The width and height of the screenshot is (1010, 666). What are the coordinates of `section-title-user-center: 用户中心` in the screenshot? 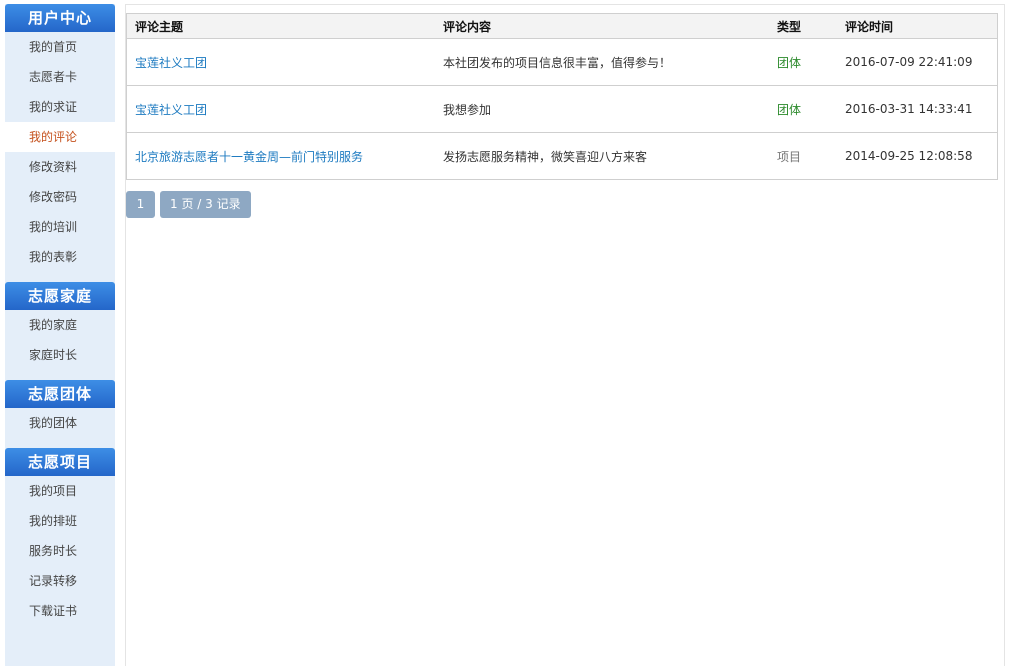 It's located at (60, 18).